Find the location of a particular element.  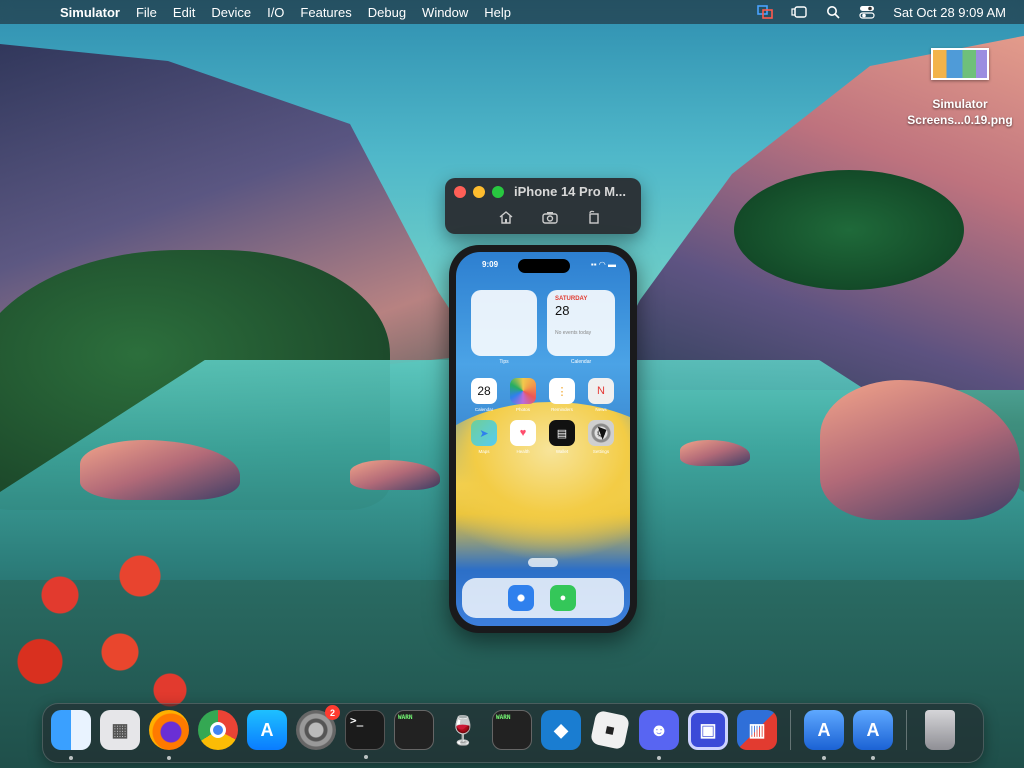

calendar-widget: SATURDAY 28 No events today is located at coordinates (581, 323).